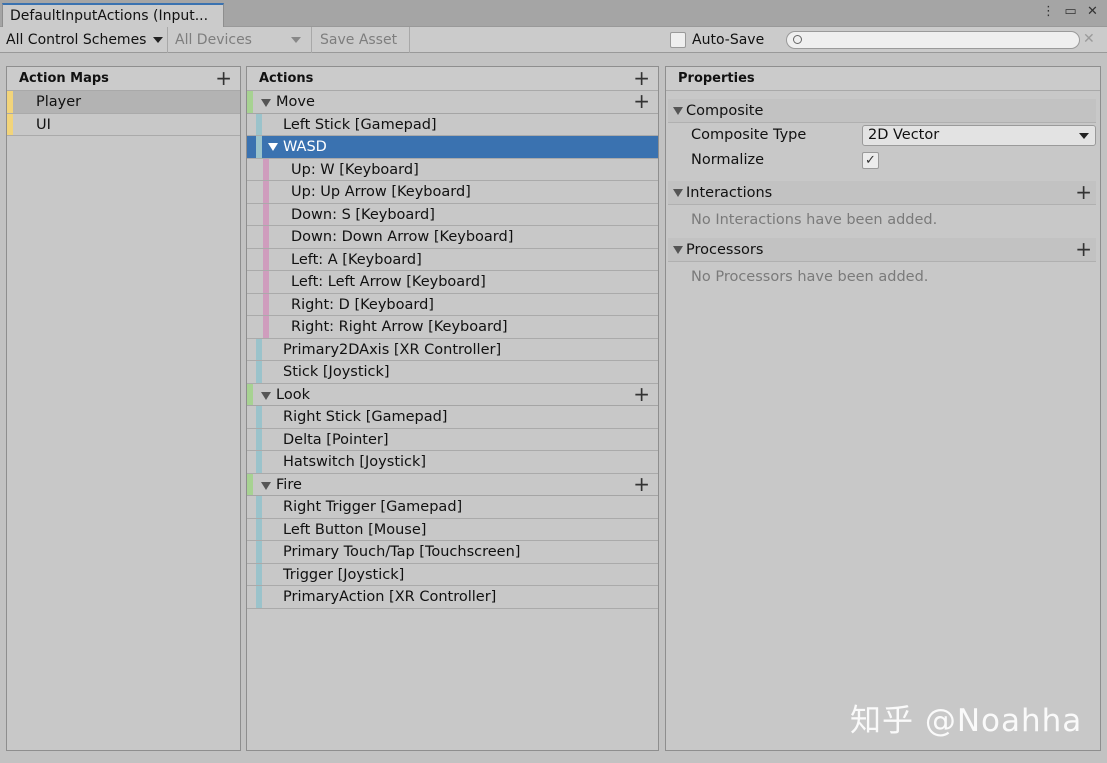 Image resolution: width=1107 pixels, height=763 pixels. What do you see at coordinates (344, 574) in the screenshot?
I see `binding-label: Trigger [Joystick]` at bounding box center [344, 574].